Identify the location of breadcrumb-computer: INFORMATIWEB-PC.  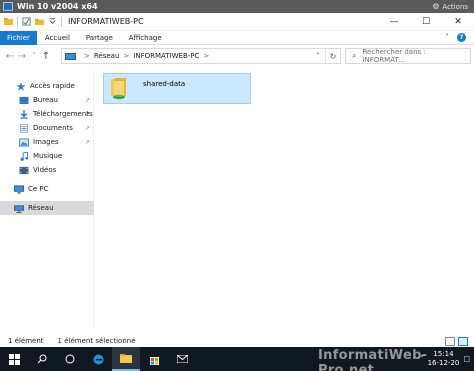
(166, 56).